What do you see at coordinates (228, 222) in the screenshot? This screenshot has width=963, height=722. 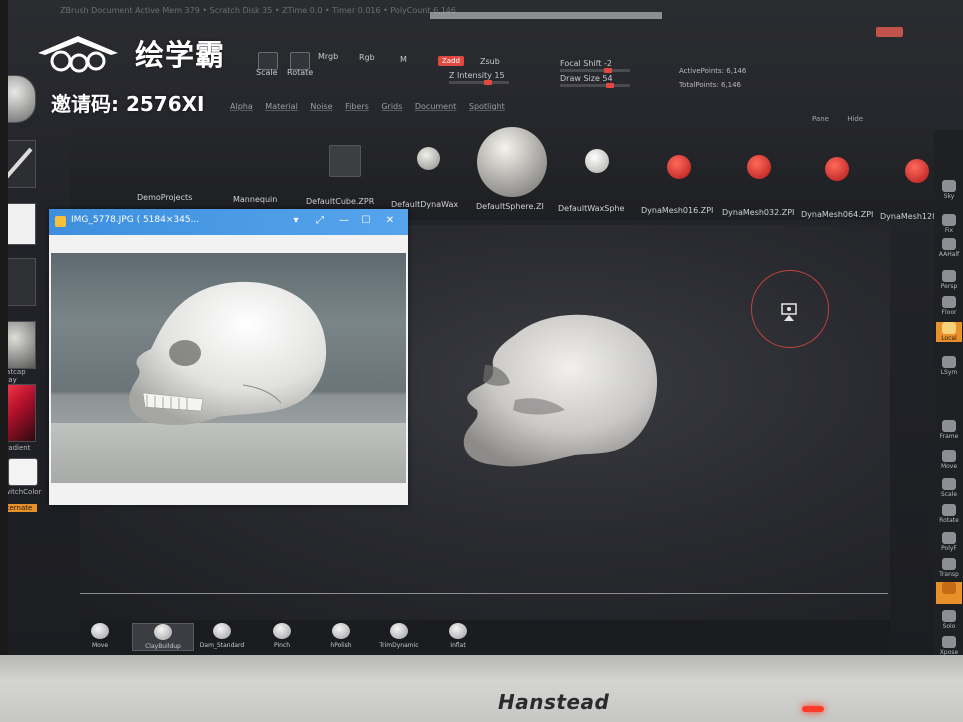 I see `viewer-titlebar: IMG_5778.JPG ( 5184×345... ▾ ⤢ — ☐ ✕` at bounding box center [228, 222].